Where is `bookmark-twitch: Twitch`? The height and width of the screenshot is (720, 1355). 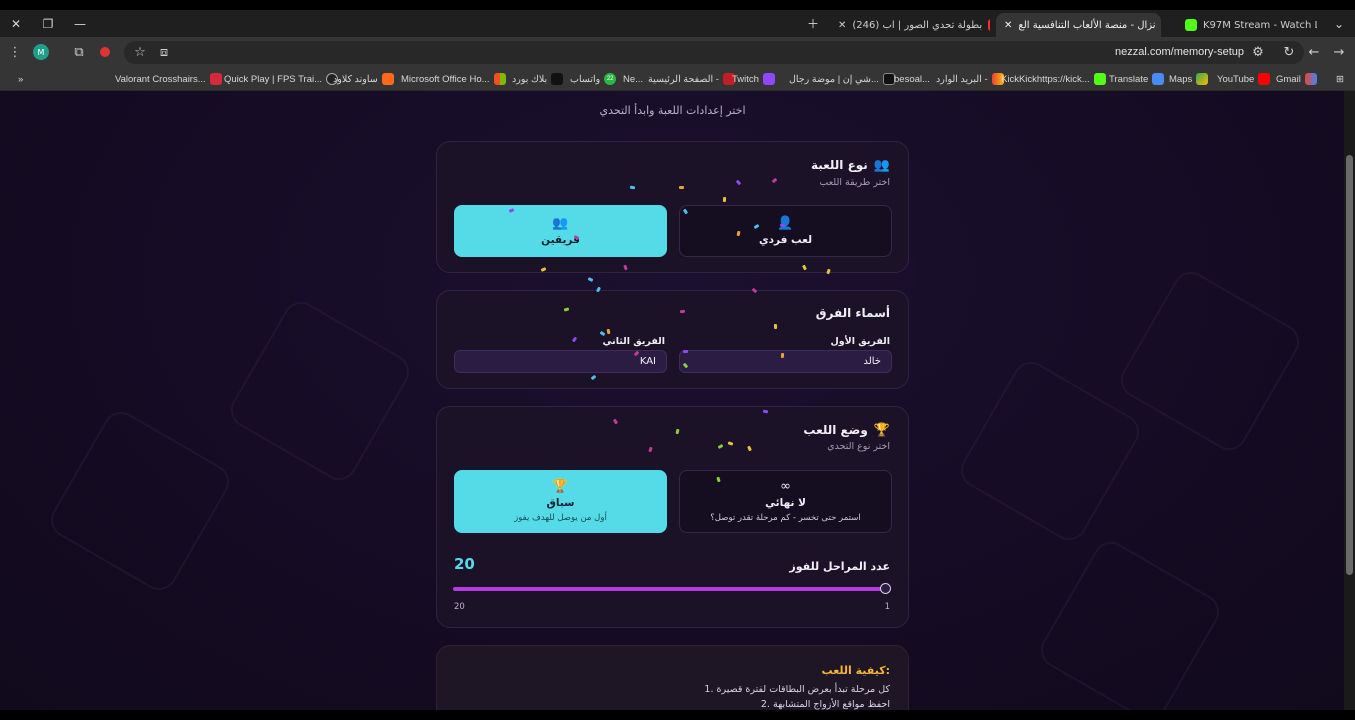
bookmark-twitch: Twitch is located at coordinates (753, 79).